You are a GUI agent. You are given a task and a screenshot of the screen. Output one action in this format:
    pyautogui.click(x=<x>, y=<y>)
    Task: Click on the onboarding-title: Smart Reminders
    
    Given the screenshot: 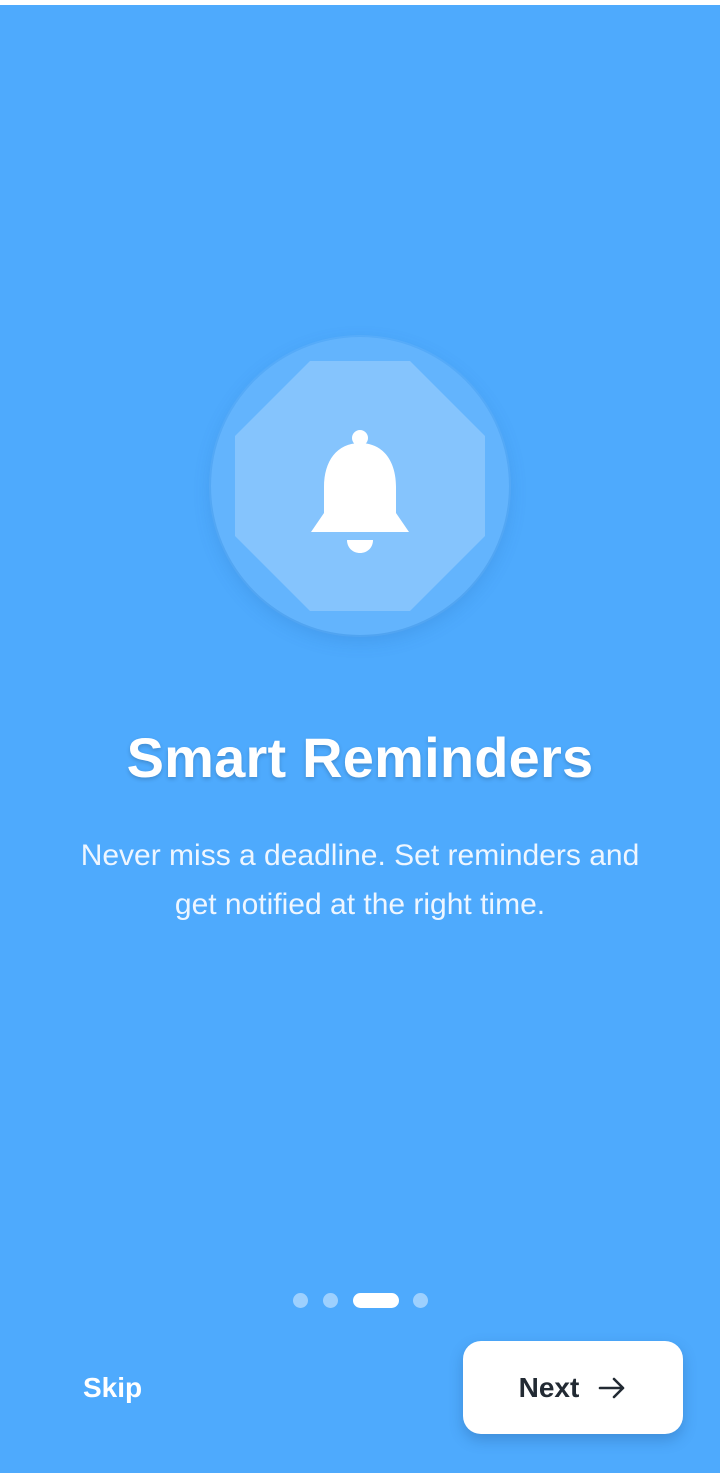 What is the action you would take?
    pyautogui.click(x=360, y=757)
    